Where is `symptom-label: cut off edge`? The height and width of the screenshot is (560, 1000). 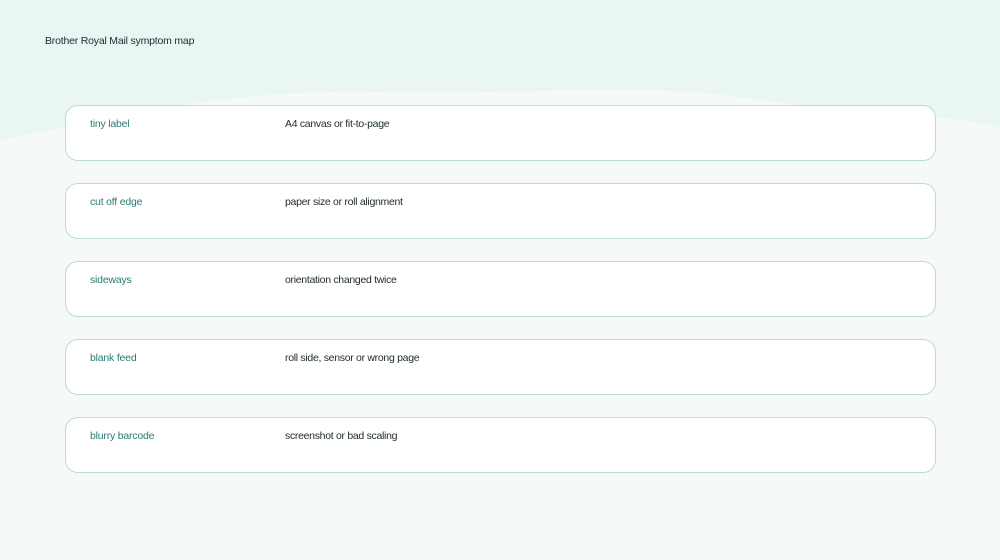
symptom-label: cut off edge is located at coordinates (116, 202).